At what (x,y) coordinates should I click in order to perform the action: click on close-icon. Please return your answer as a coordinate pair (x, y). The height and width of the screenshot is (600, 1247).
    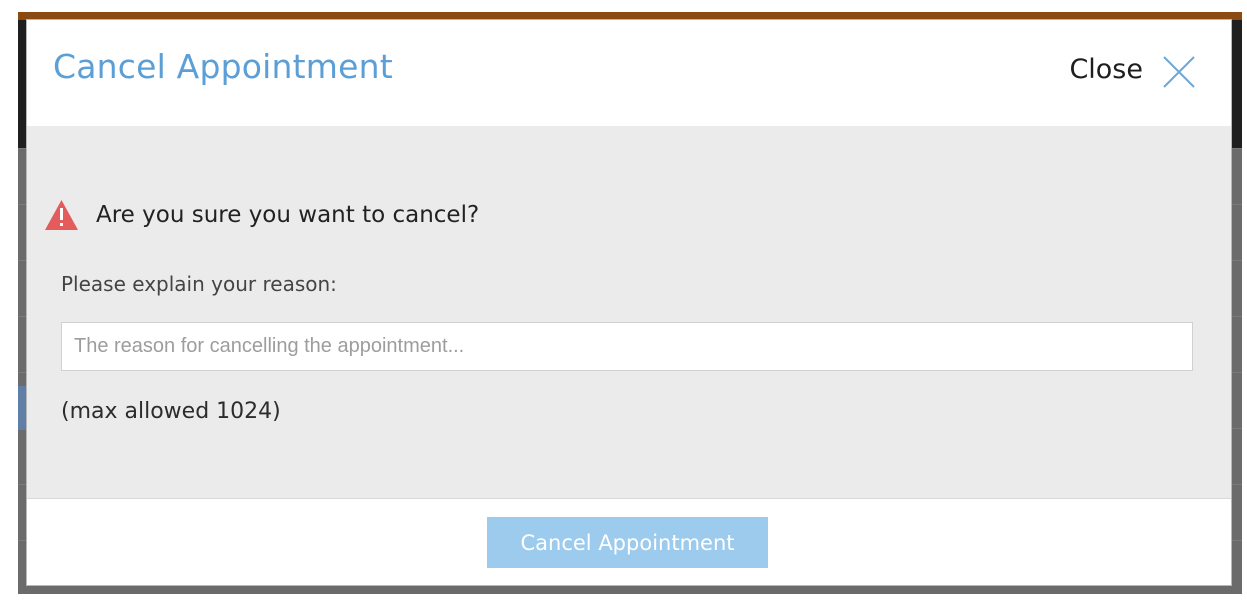
    Looking at the image, I should click on (1179, 72).